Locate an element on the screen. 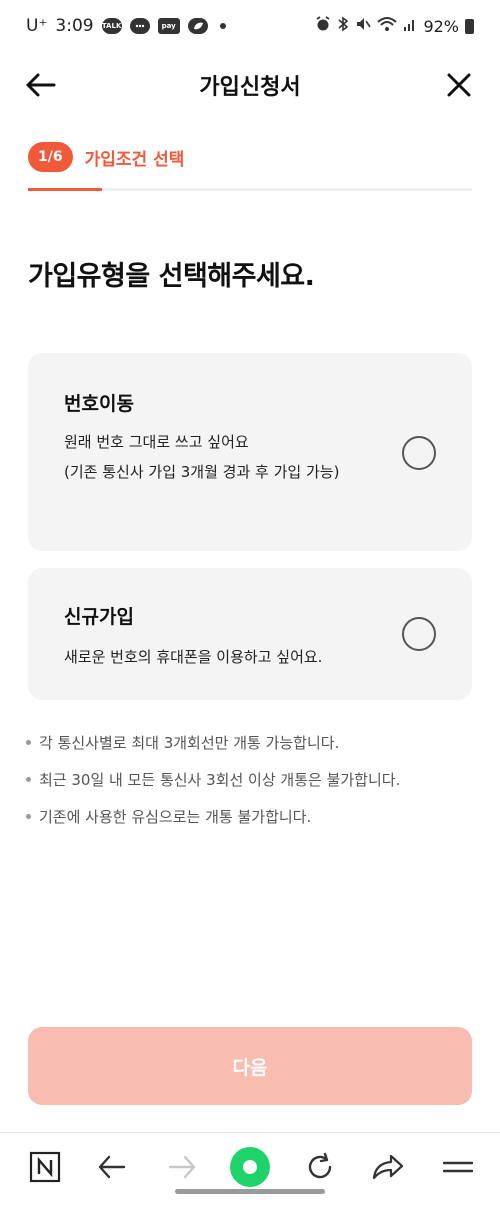 The height and width of the screenshot is (1222, 500). browser-back-button is located at coordinates (112, 1167).